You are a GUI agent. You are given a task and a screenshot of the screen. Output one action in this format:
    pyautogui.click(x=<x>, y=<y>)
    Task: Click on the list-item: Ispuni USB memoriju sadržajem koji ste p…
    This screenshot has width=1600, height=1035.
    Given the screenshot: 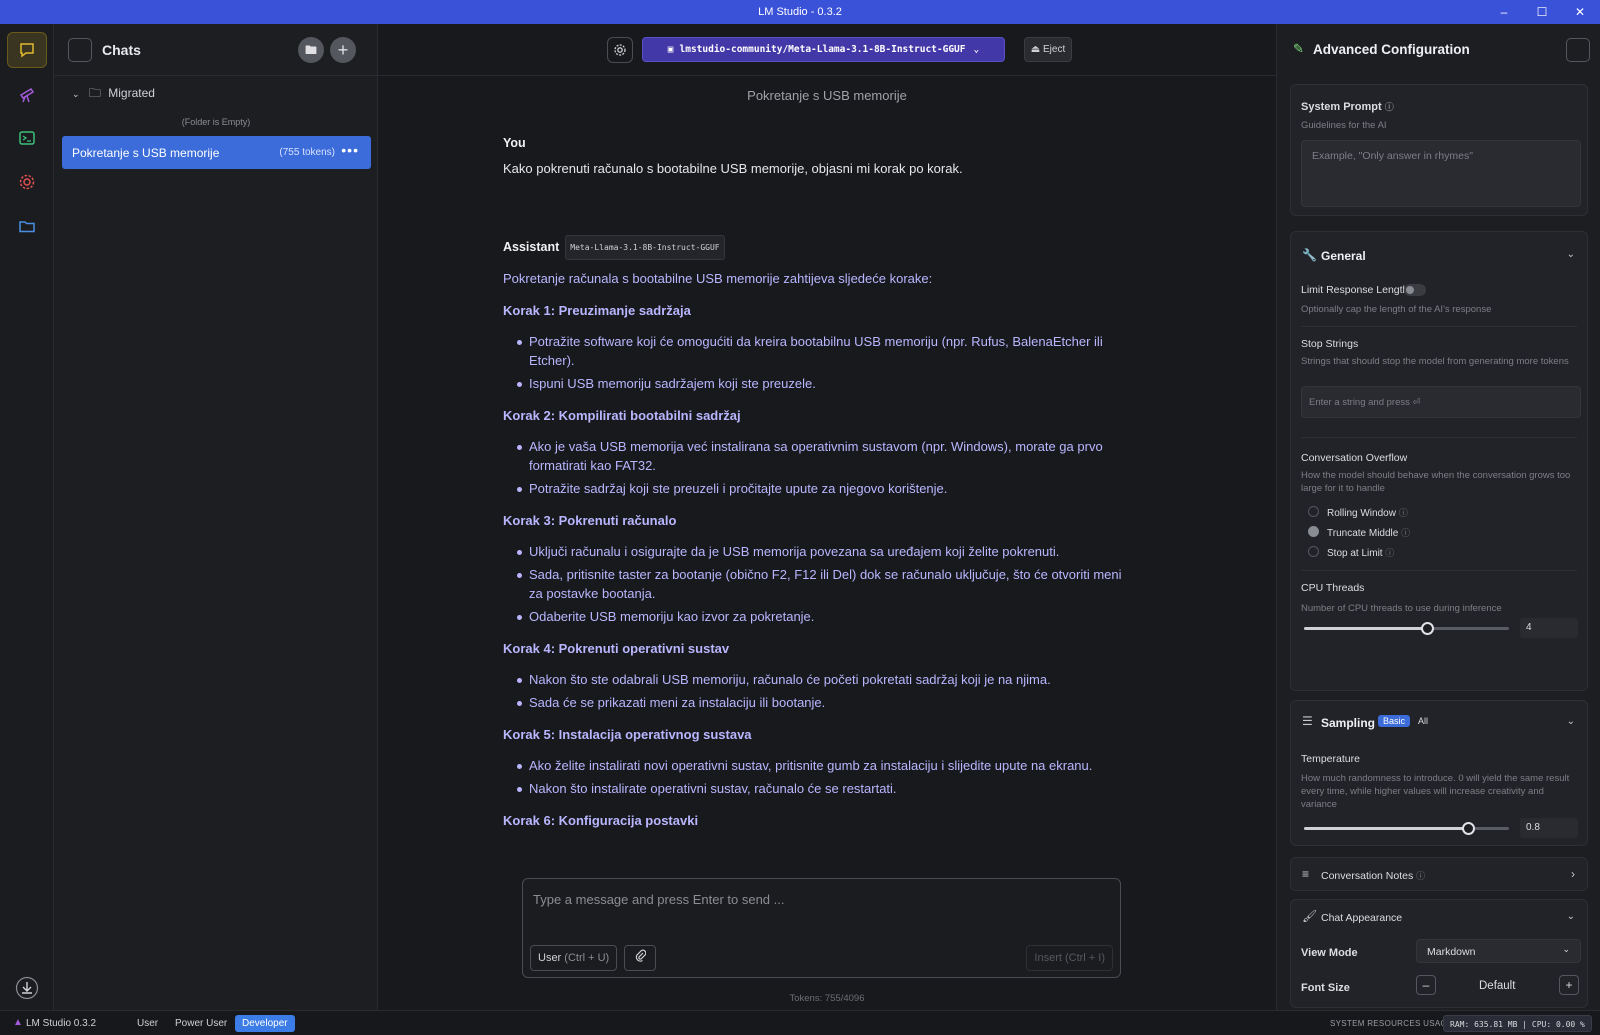 What is the action you would take?
    pyautogui.click(x=815, y=383)
    